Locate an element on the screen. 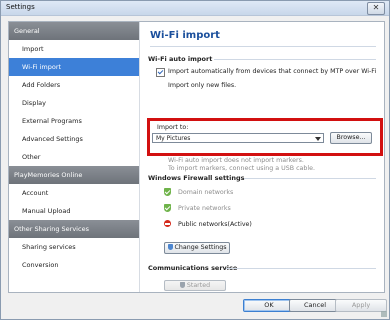 The width and height of the screenshot is (390, 320). sidebar-item-external-programs: External Programs is located at coordinates (74, 121).